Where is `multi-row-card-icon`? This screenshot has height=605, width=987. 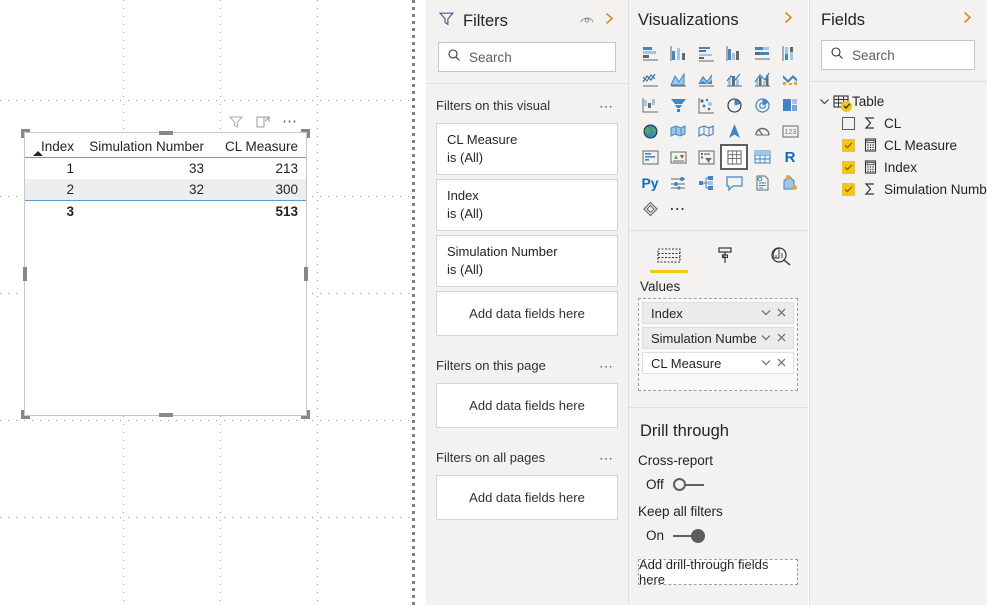 multi-row-card-icon is located at coordinates (650, 157).